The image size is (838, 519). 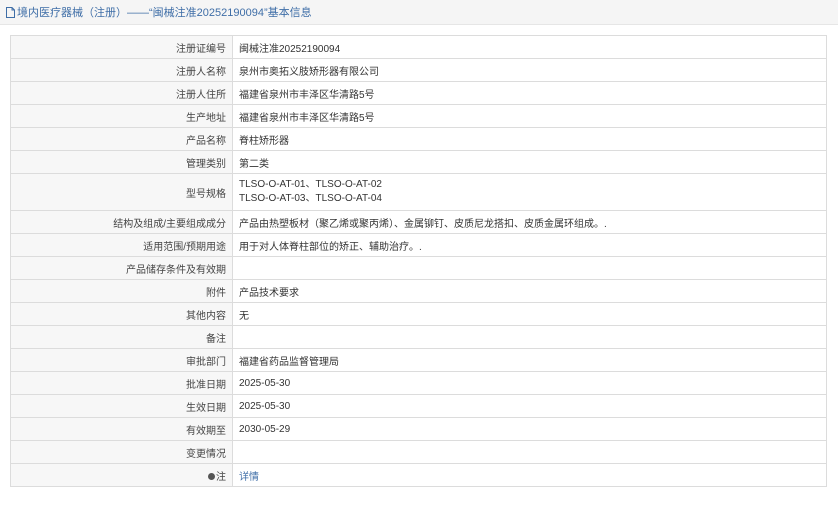 What do you see at coordinates (206, 316) in the screenshot?
I see `row-label-text: 其他内容` at bounding box center [206, 316].